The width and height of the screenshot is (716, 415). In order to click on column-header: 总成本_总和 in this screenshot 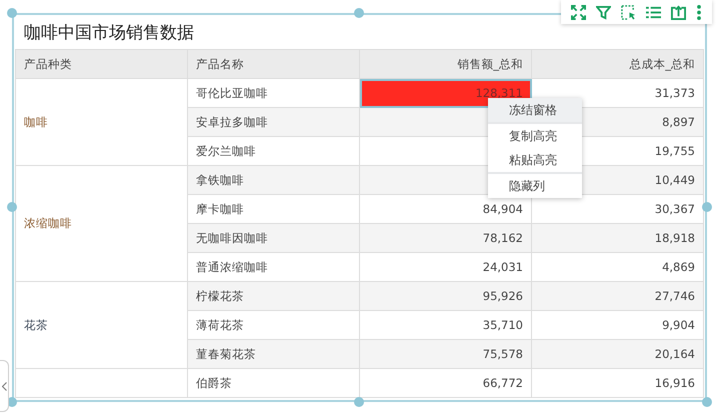, I will do `click(618, 64)`.